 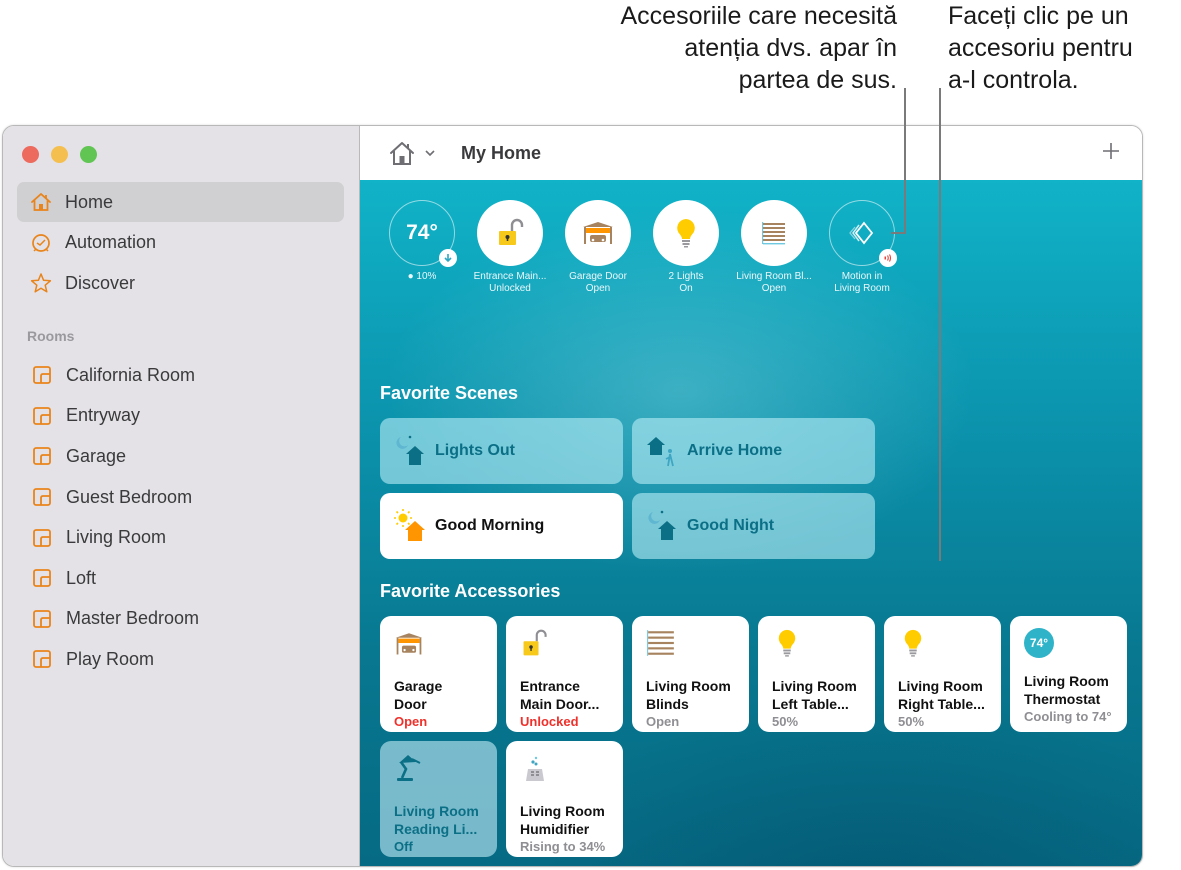 I want to click on sidebar-item-automation: Automation, so click(x=180, y=243).